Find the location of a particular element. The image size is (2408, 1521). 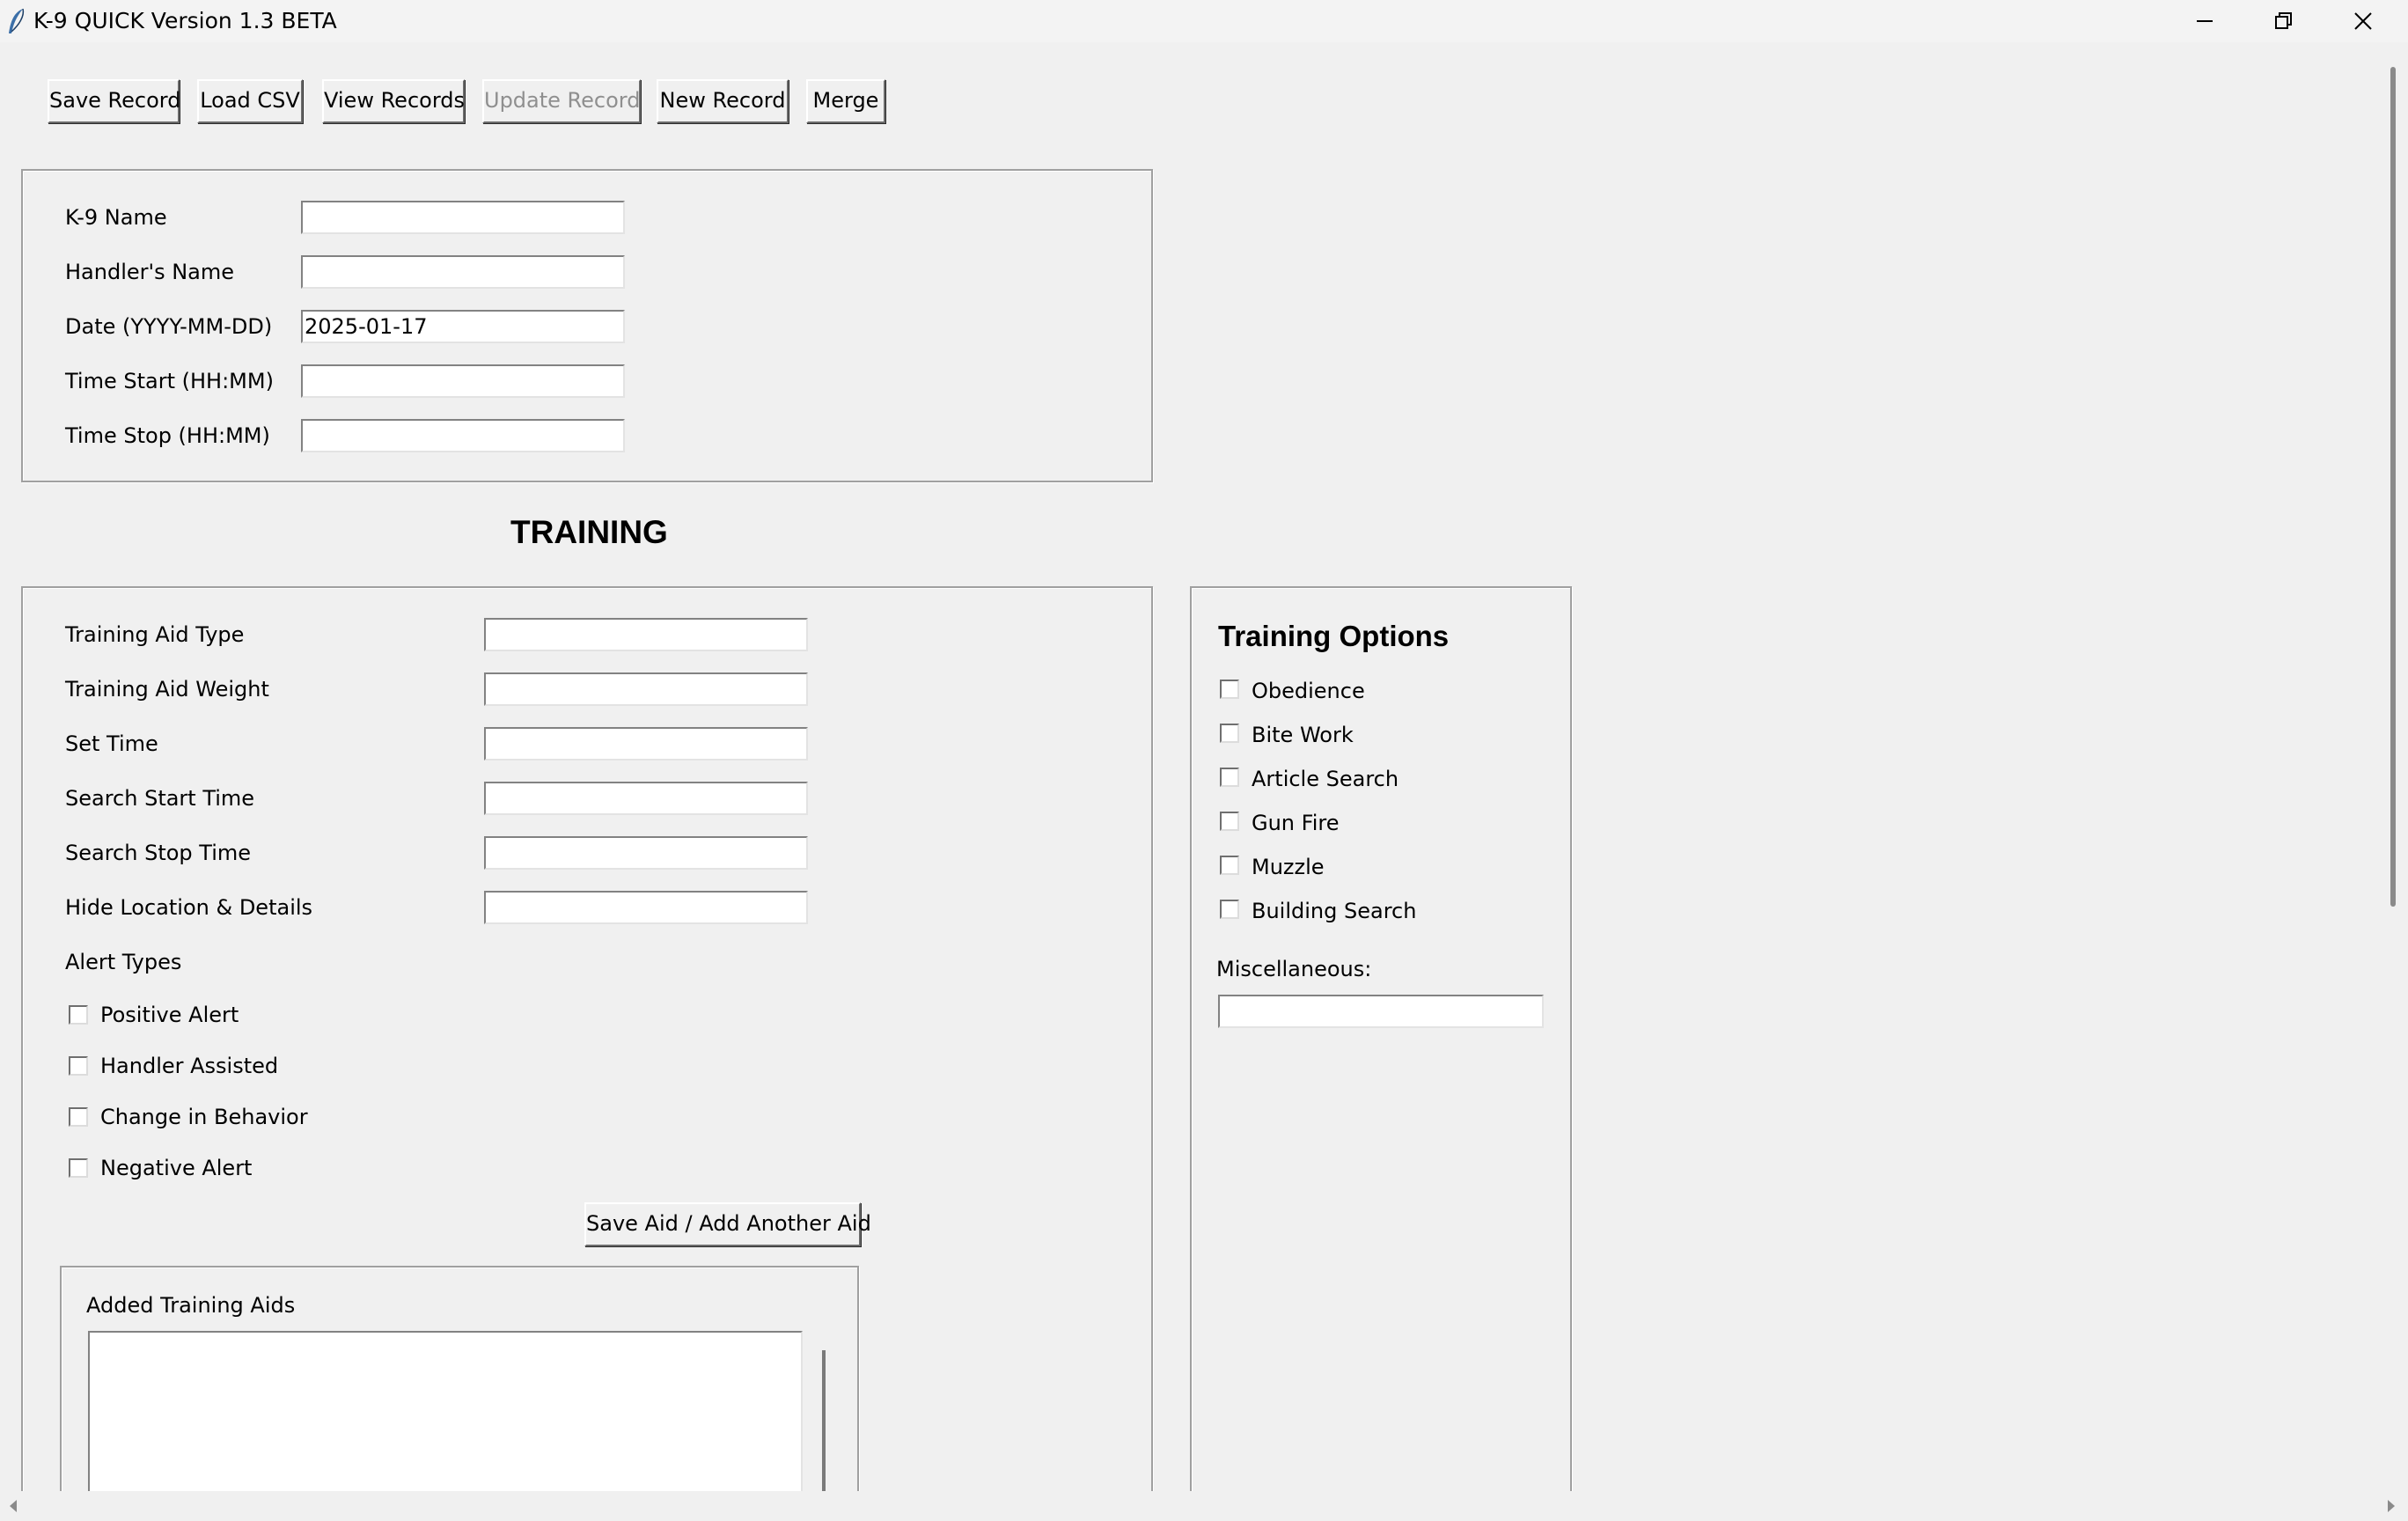

gun-fire-label: Gun Fire is located at coordinates (1295, 823).